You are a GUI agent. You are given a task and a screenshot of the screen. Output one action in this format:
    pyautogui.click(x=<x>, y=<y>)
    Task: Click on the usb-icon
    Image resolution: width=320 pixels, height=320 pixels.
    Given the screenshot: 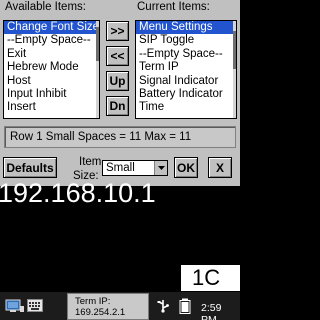 What is the action you would take?
    pyautogui.click(x=163, y=306)
    